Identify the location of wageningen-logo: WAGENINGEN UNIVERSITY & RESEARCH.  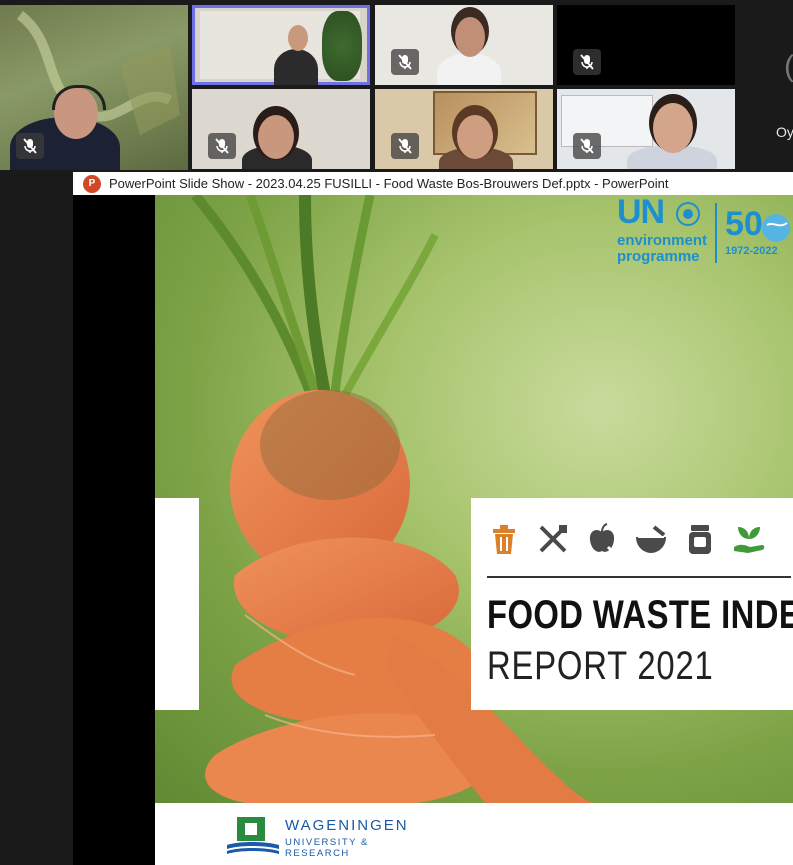
(330, 837).